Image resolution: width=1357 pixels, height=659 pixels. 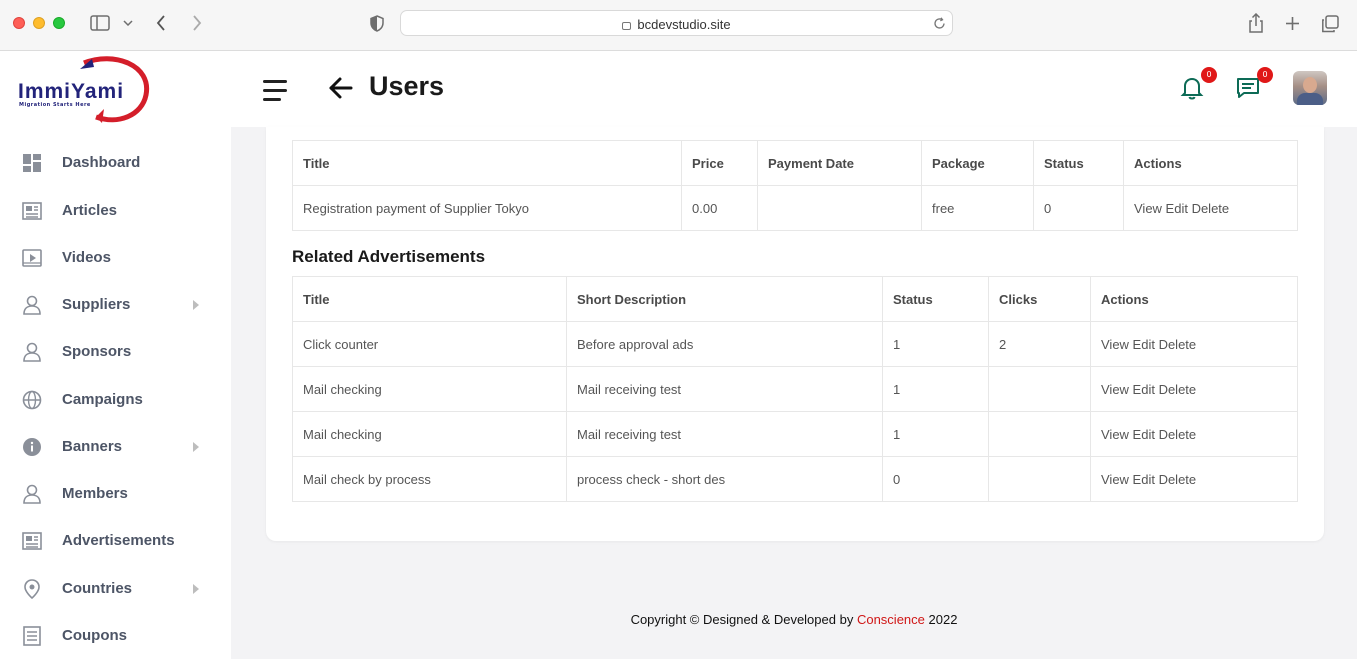 I want to click on footer-brand-link: Conscience, so click(x=891, y=619).